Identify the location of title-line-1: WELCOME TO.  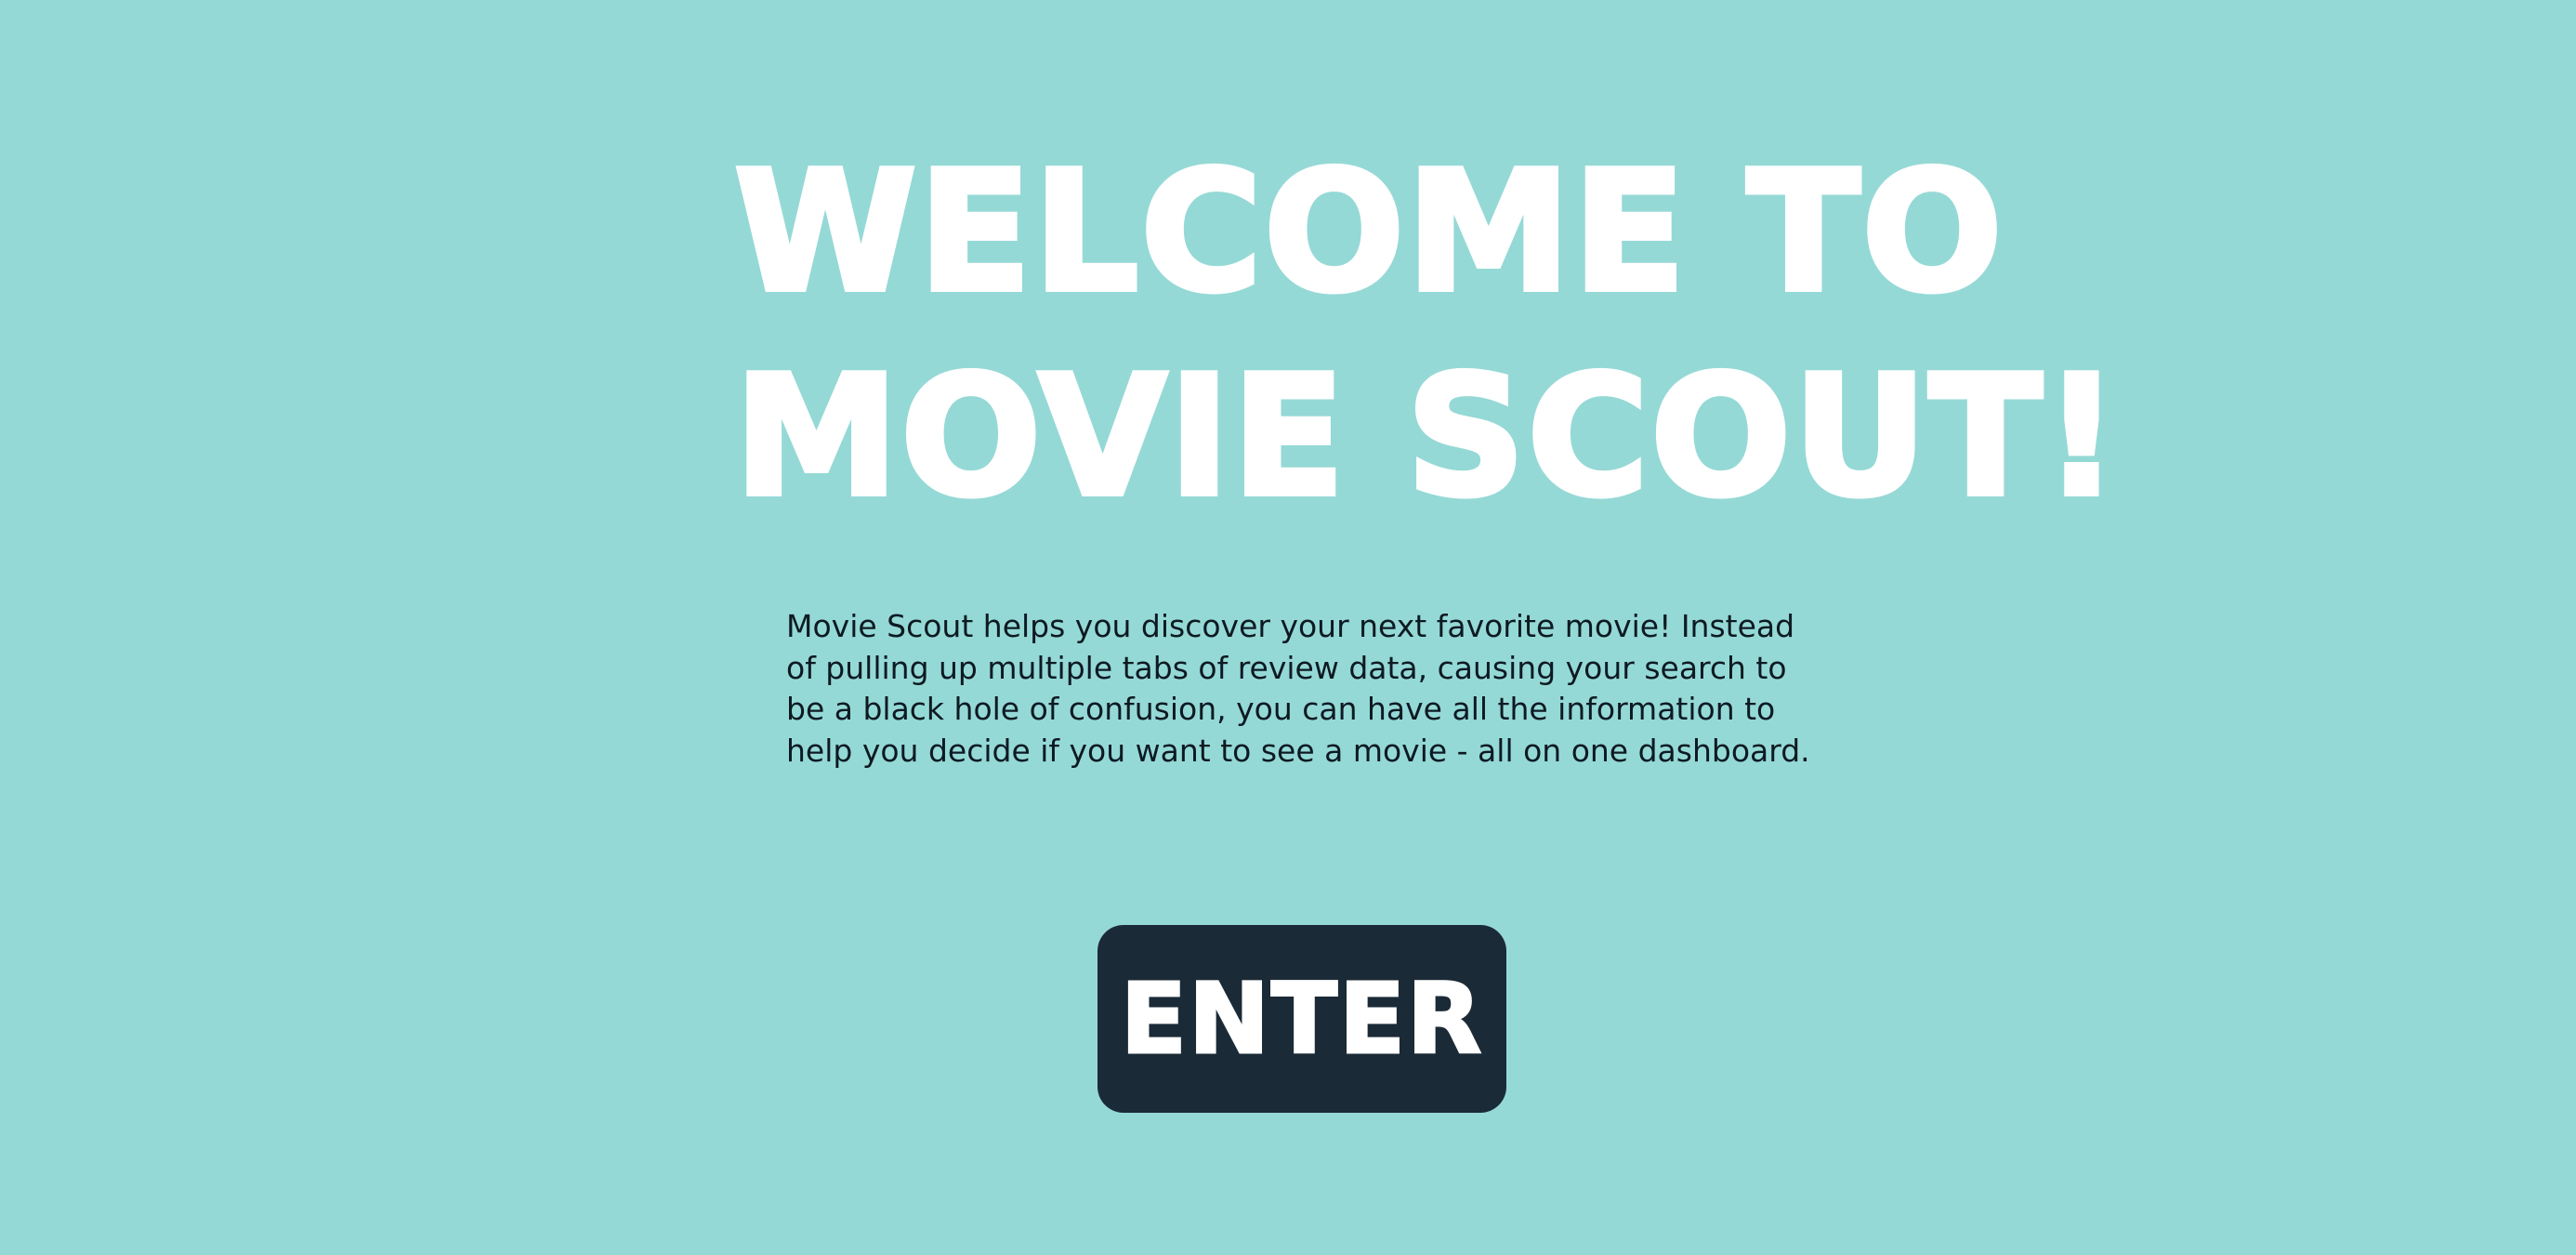
(1368, 232).